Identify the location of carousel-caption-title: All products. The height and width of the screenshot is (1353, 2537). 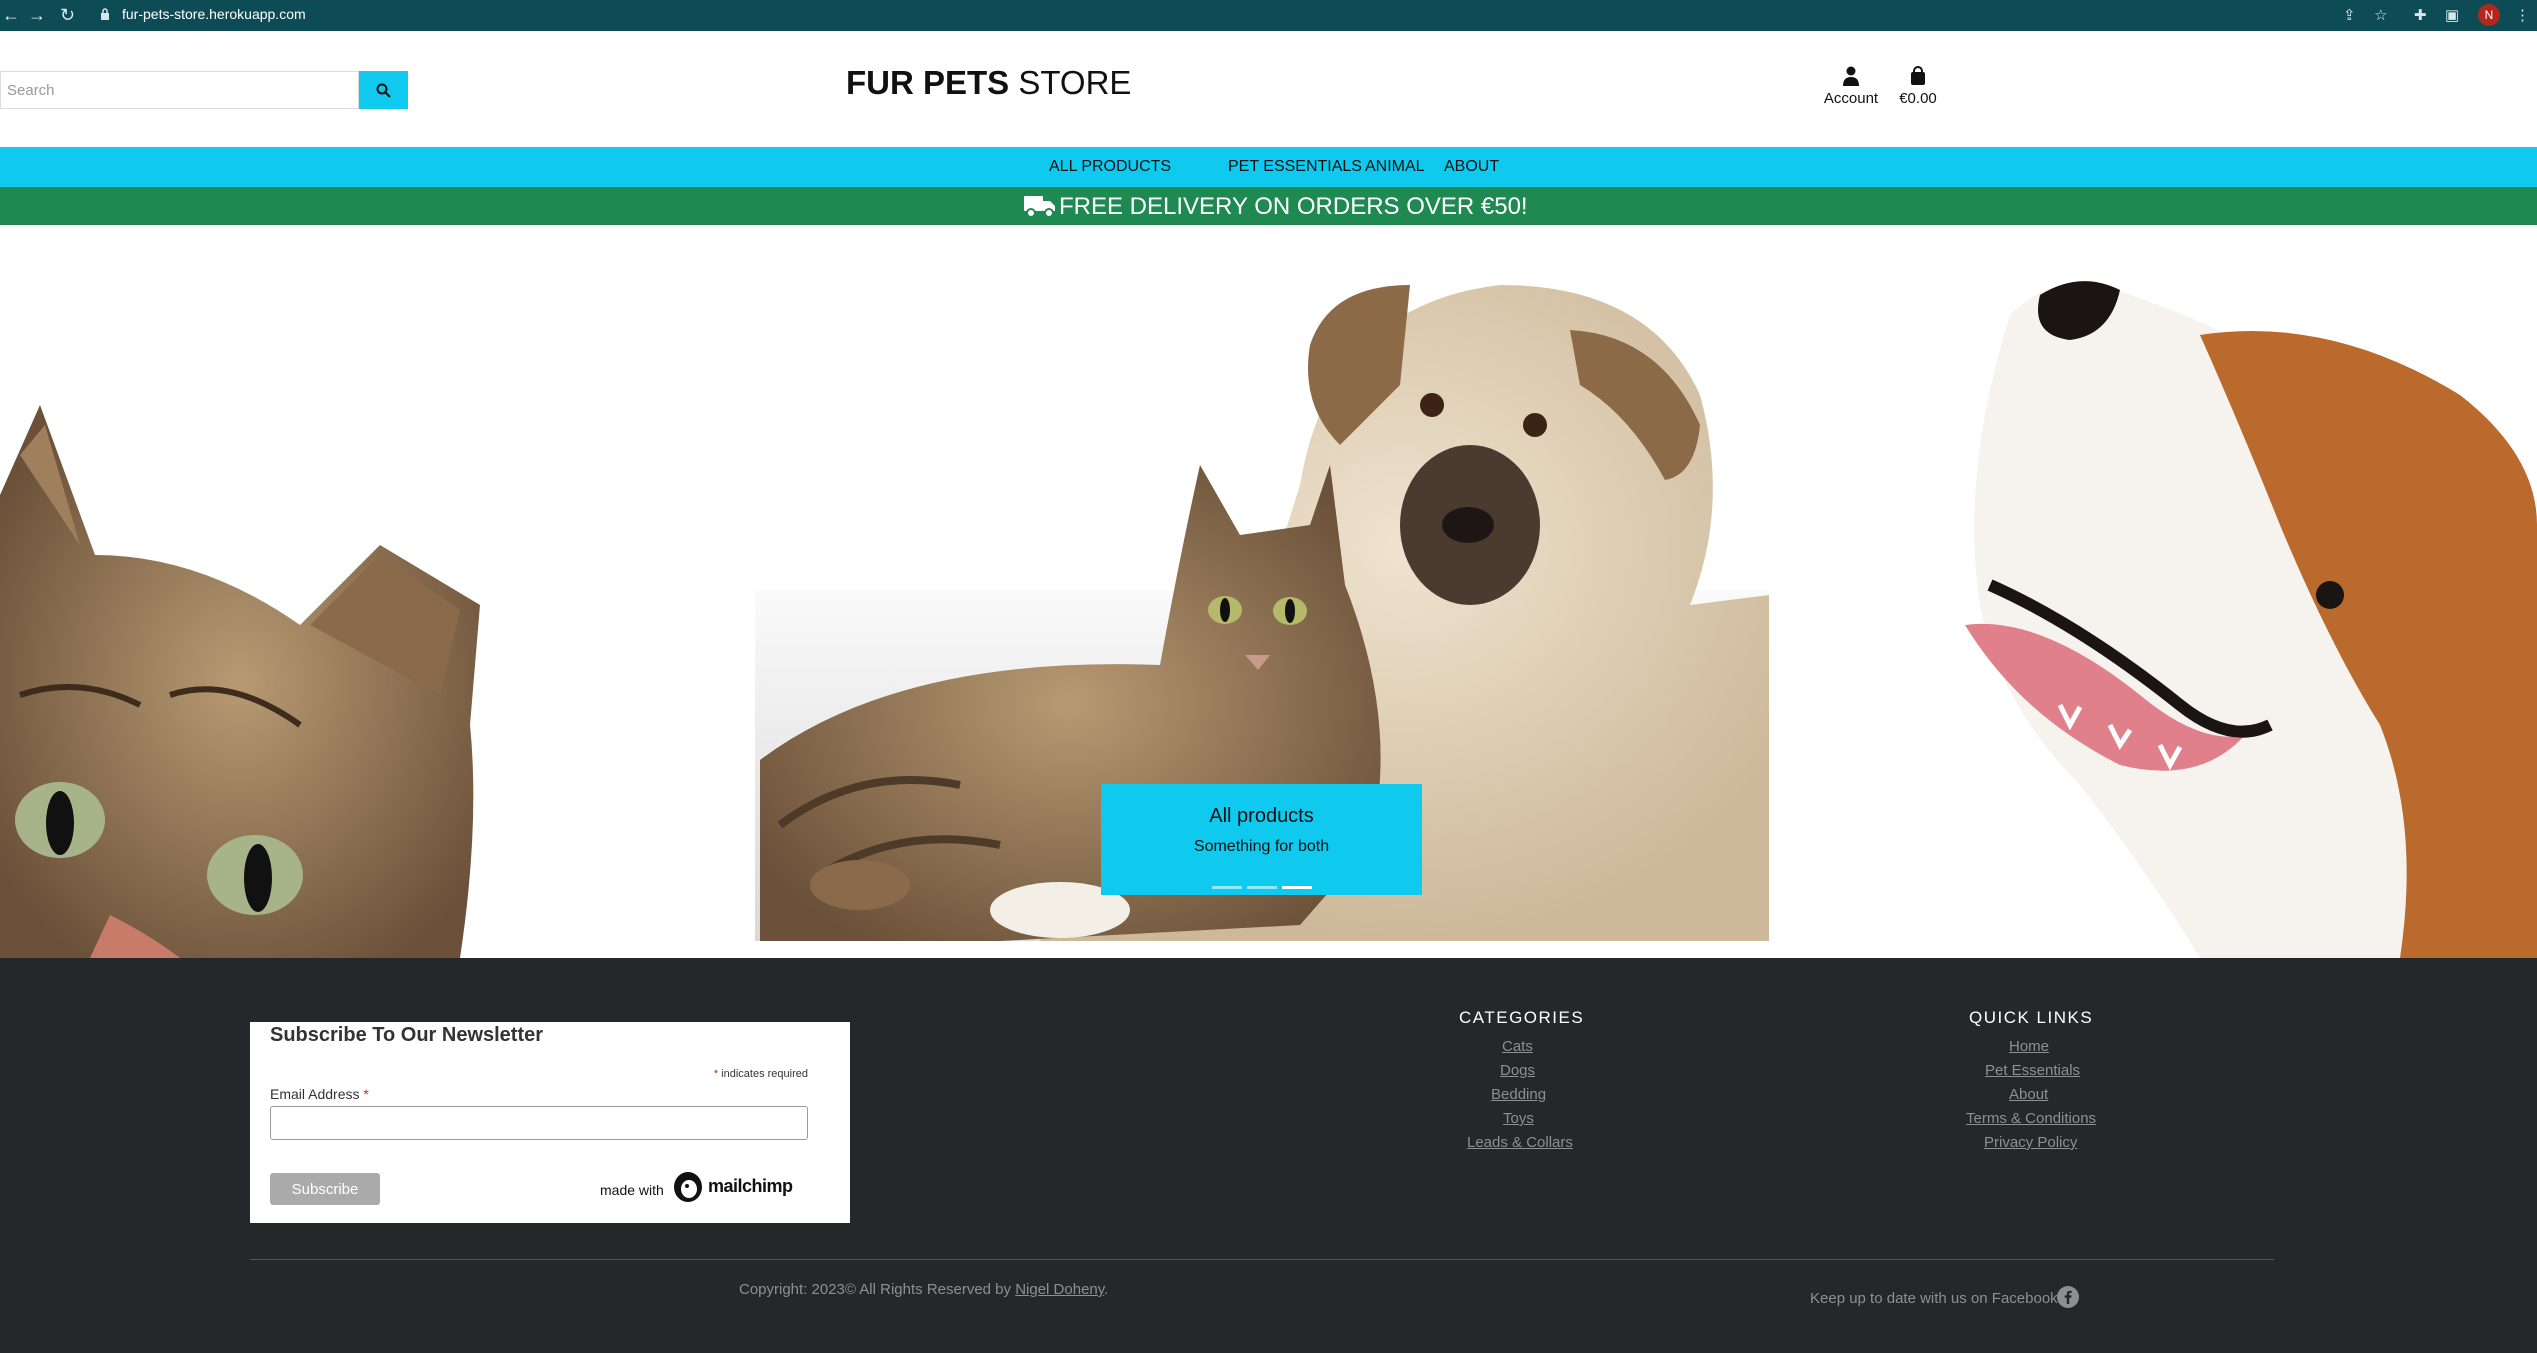
(1261, 816).